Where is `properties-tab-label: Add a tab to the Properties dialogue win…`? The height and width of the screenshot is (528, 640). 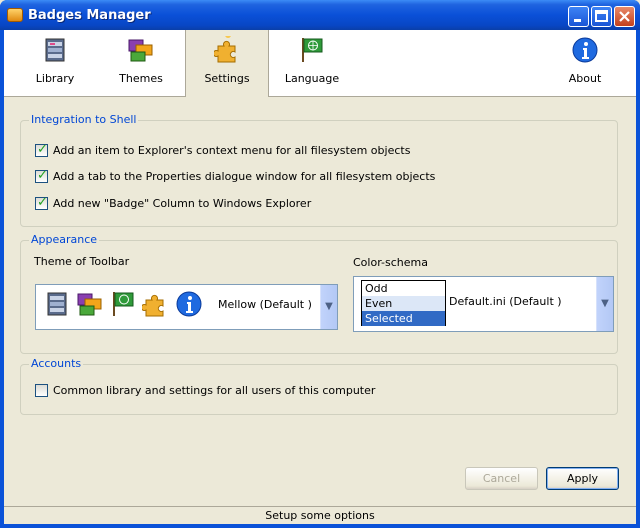 properties-tab-label: Add a tab to the Properties dialogue win… is located at coordinates (244, 176).